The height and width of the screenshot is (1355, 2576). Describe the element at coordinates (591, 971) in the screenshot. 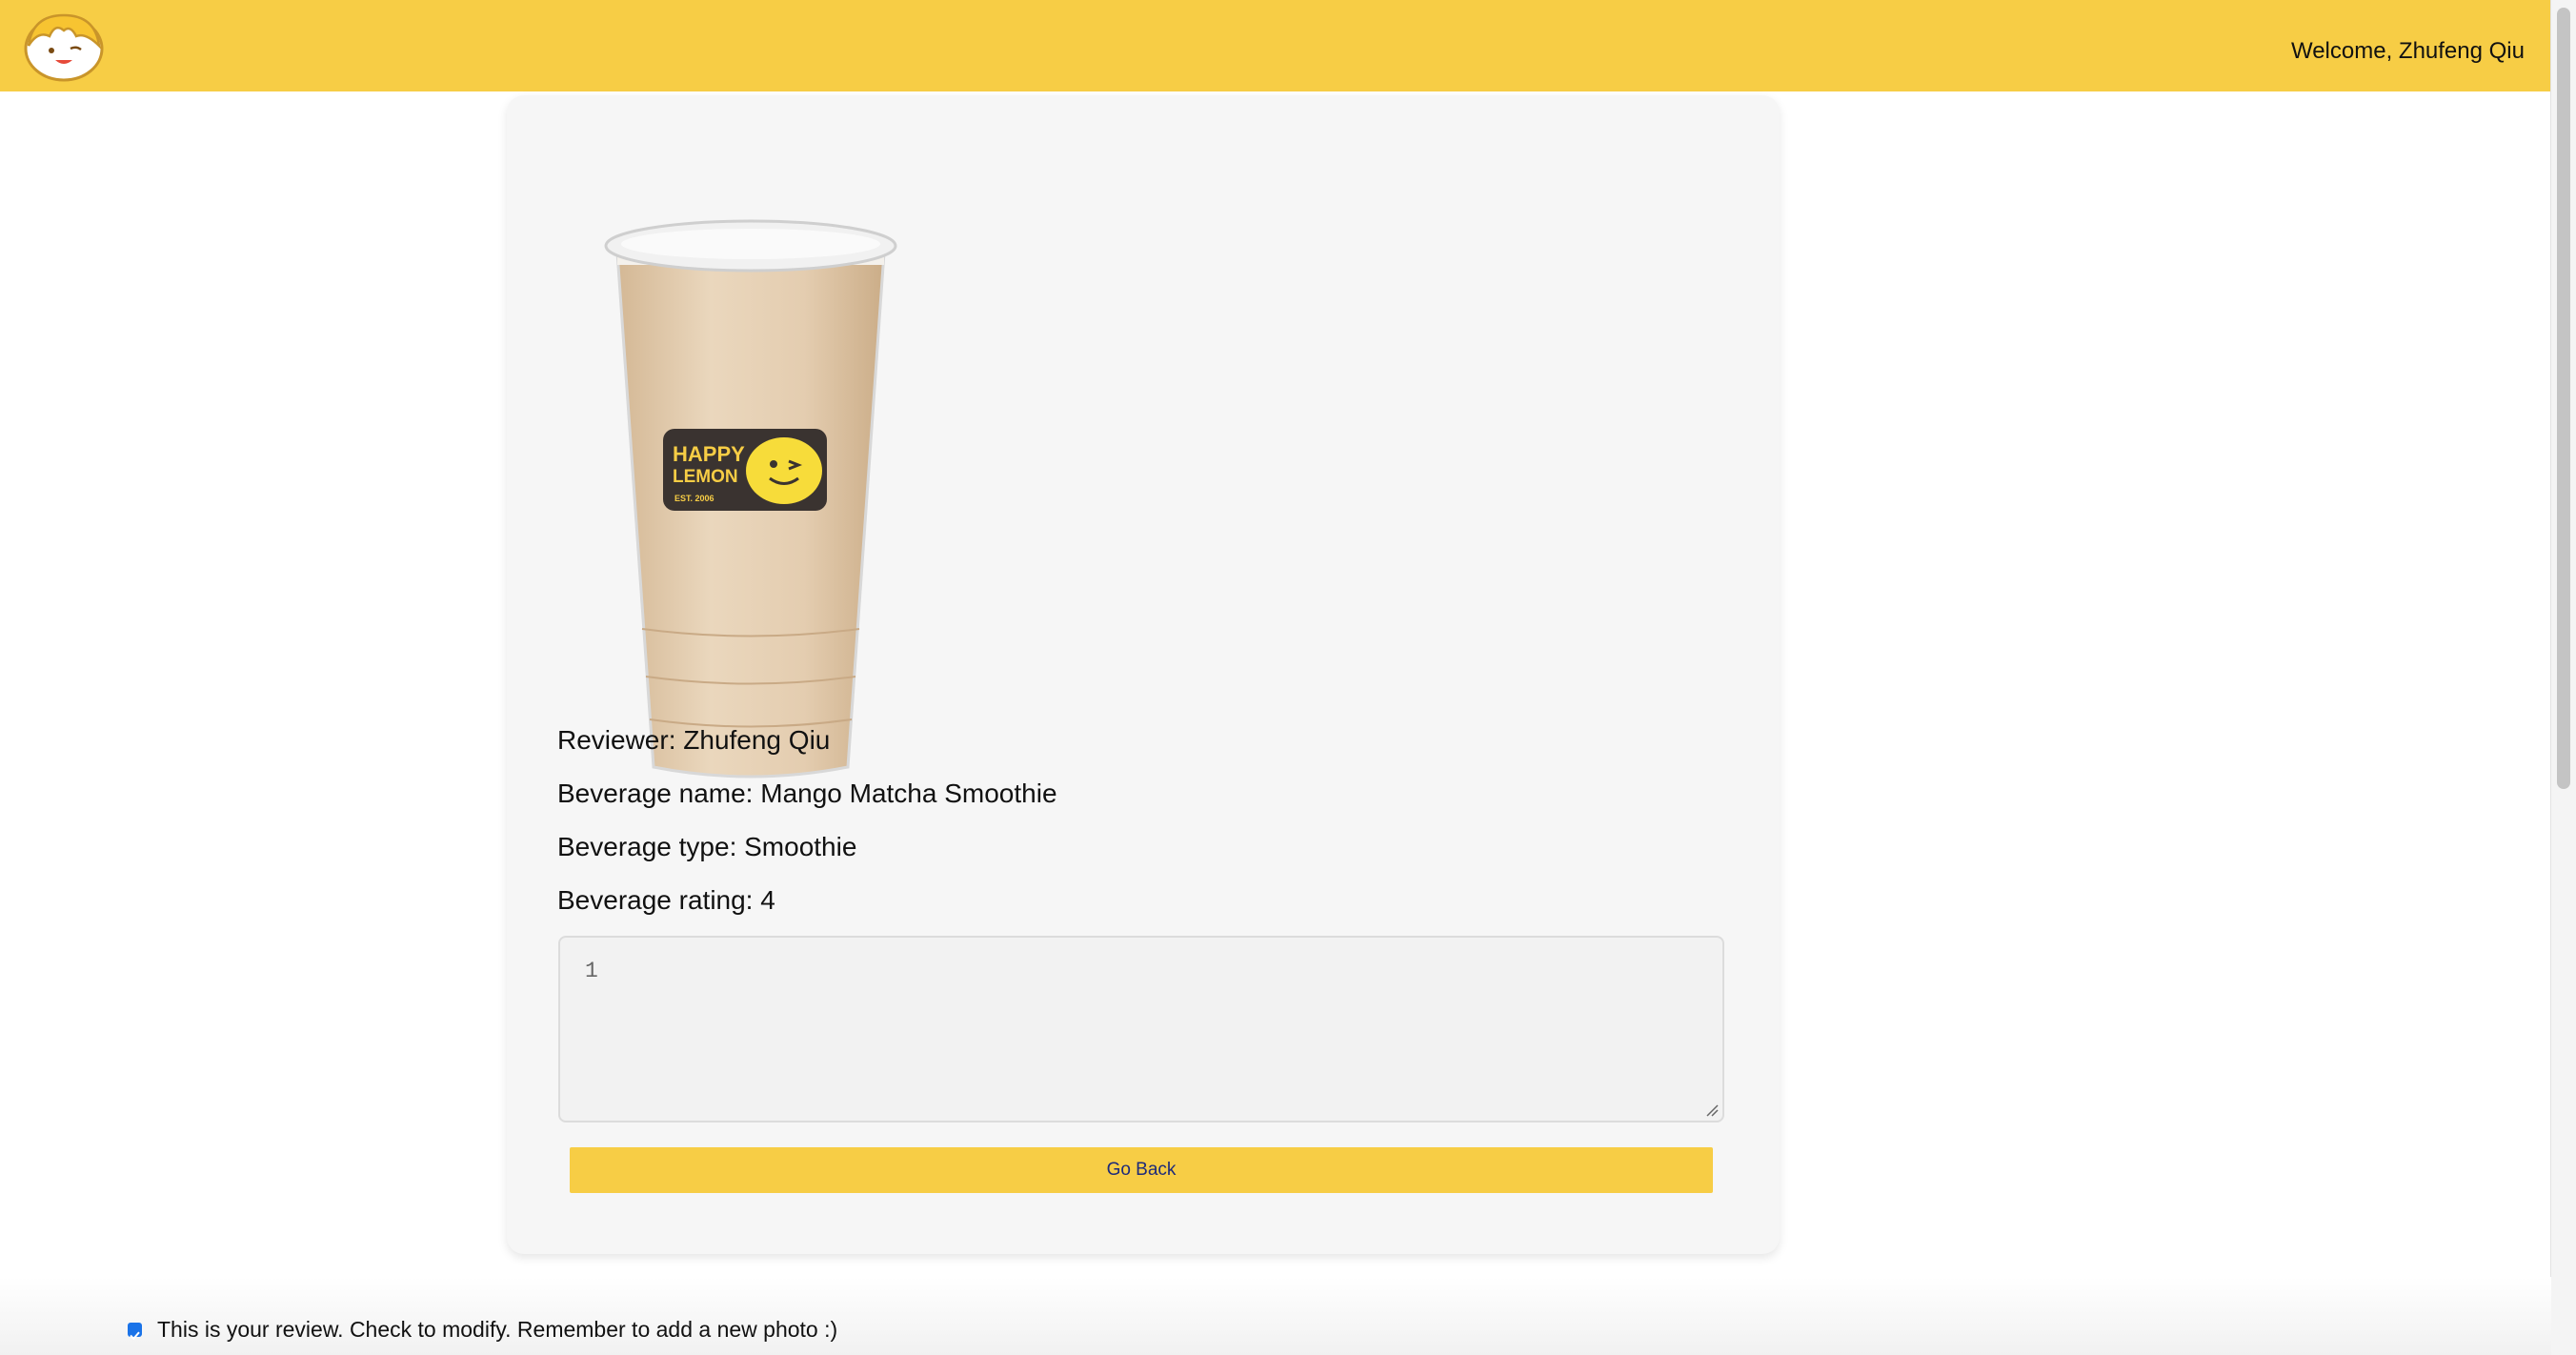

I see `review-comment-value: 1` at that location.